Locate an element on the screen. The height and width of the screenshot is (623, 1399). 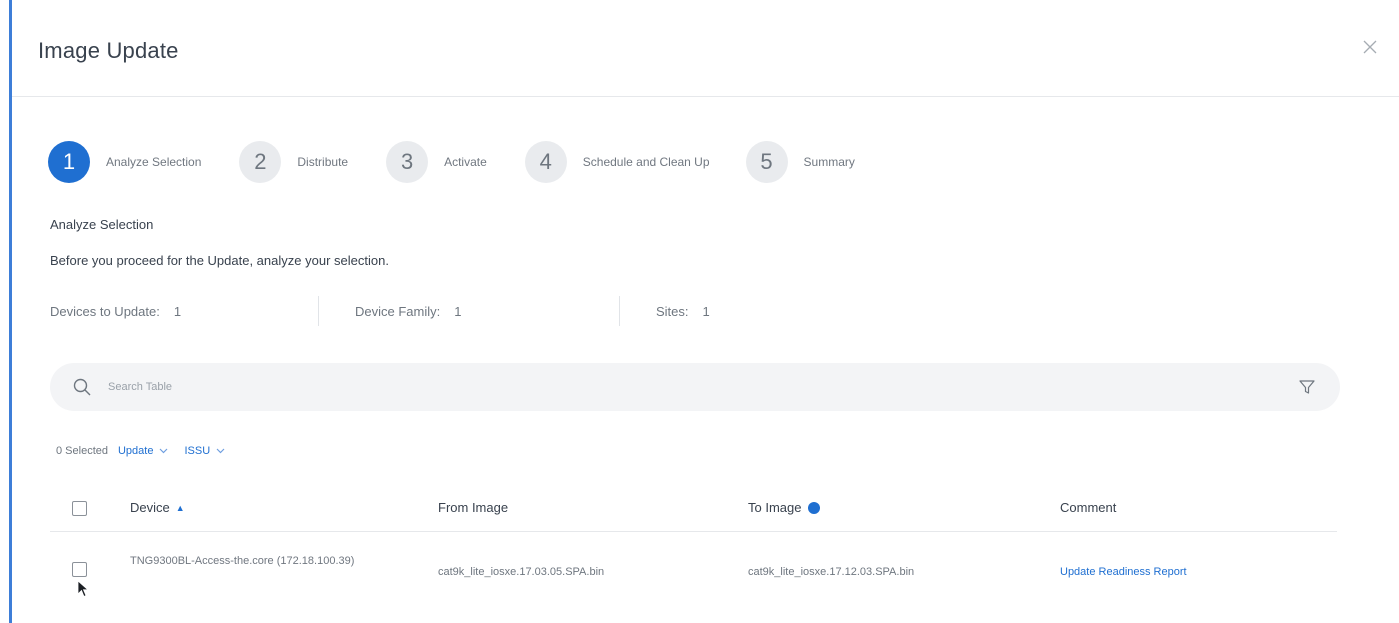
filter-icon is located at coordinates (1307, 387).